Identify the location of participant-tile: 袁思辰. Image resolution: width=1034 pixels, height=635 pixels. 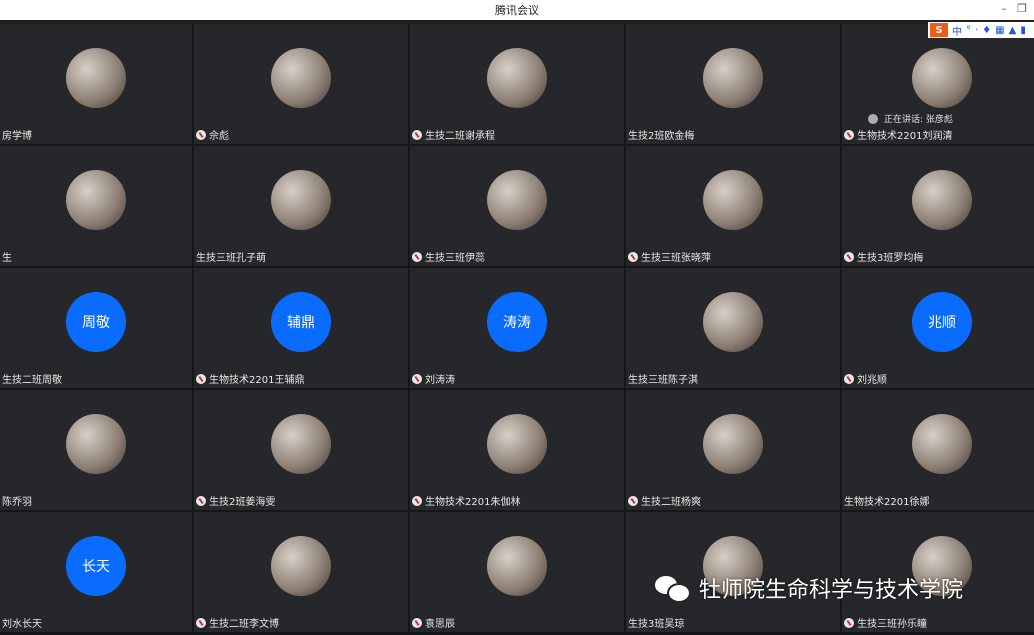
(517, 572).